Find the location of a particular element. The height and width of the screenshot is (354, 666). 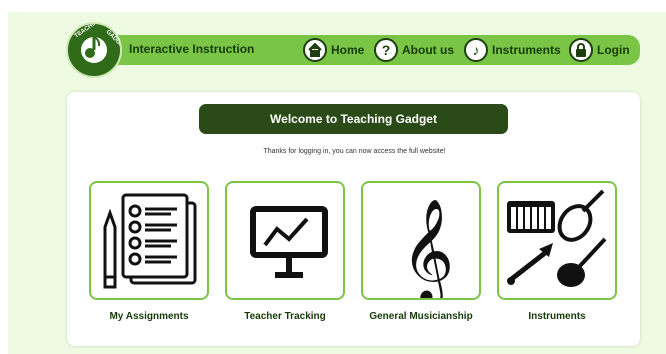

tile-instruments is located at coordinates (557, 240).